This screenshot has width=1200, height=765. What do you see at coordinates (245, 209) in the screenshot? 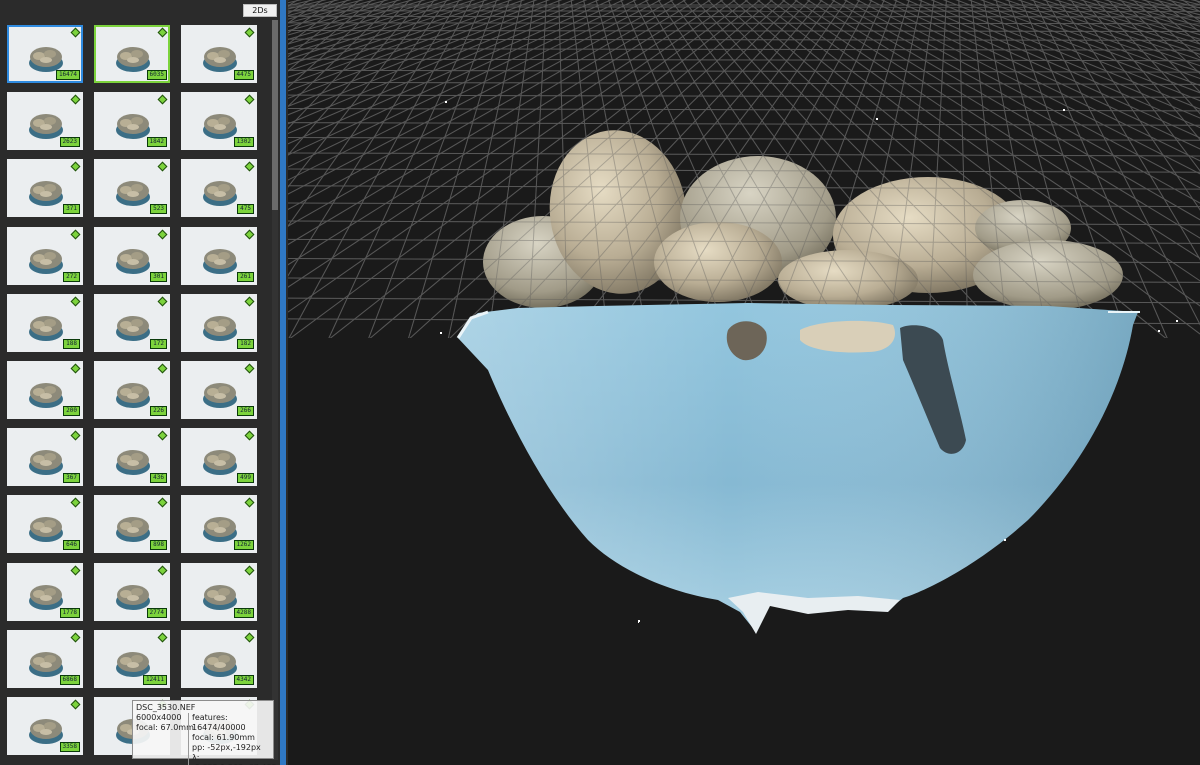
I see `feature-count-badge: 475` at bounding box center [245, 209].